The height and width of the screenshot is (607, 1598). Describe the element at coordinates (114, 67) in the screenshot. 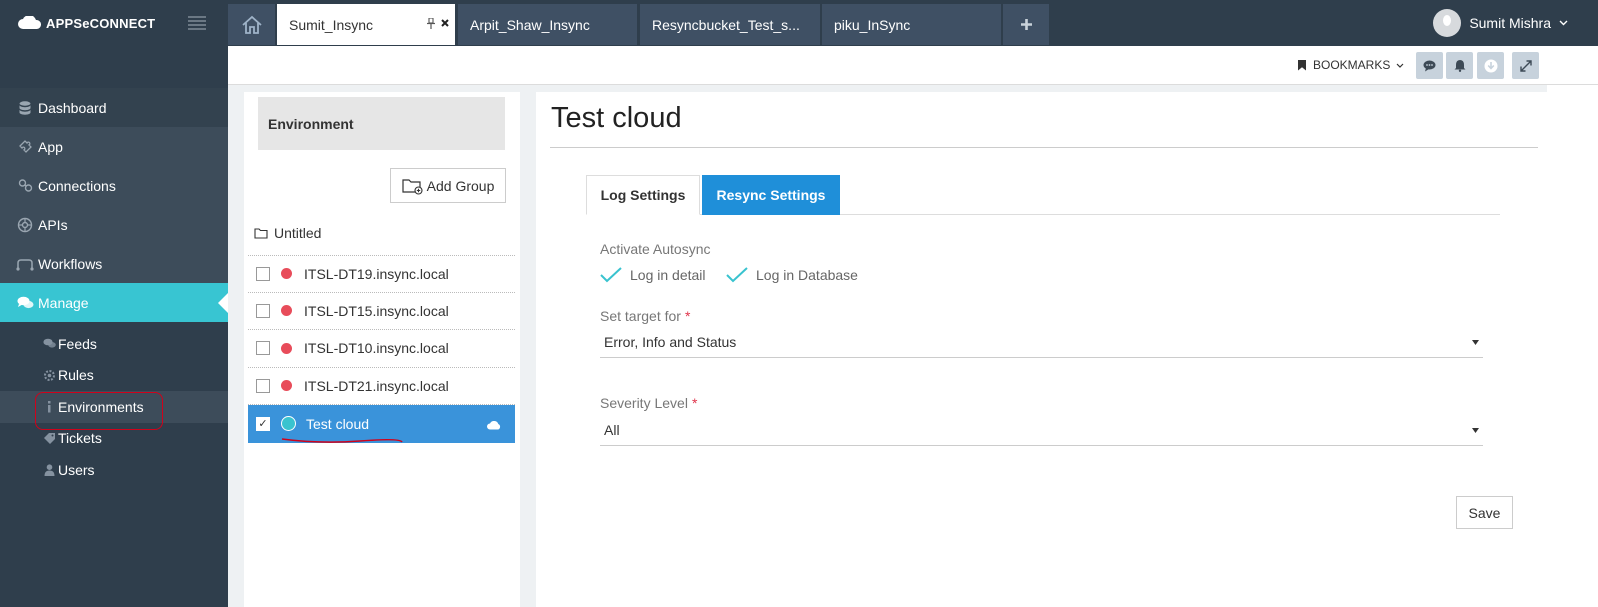

I see `sidebar-spacer` at that location.